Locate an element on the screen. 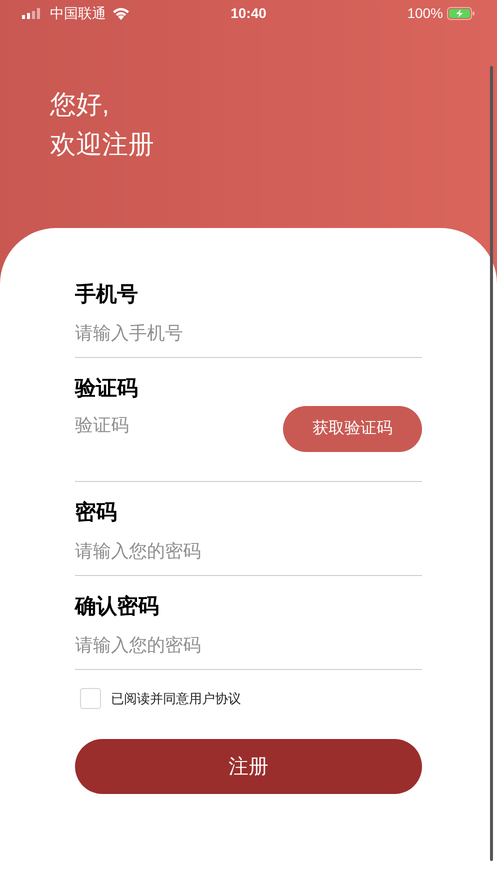  field-label: 验证码 is located at coordinates (107, 389).